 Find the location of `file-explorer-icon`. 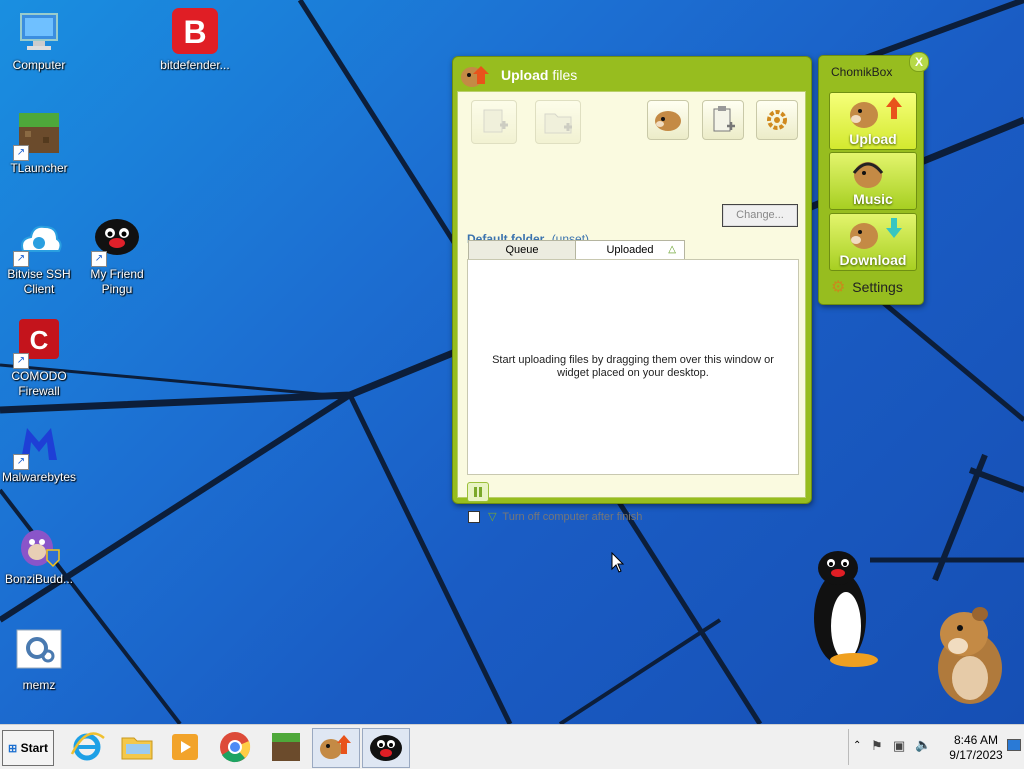

file-explorer-icon is located at coordinates (137, 748).